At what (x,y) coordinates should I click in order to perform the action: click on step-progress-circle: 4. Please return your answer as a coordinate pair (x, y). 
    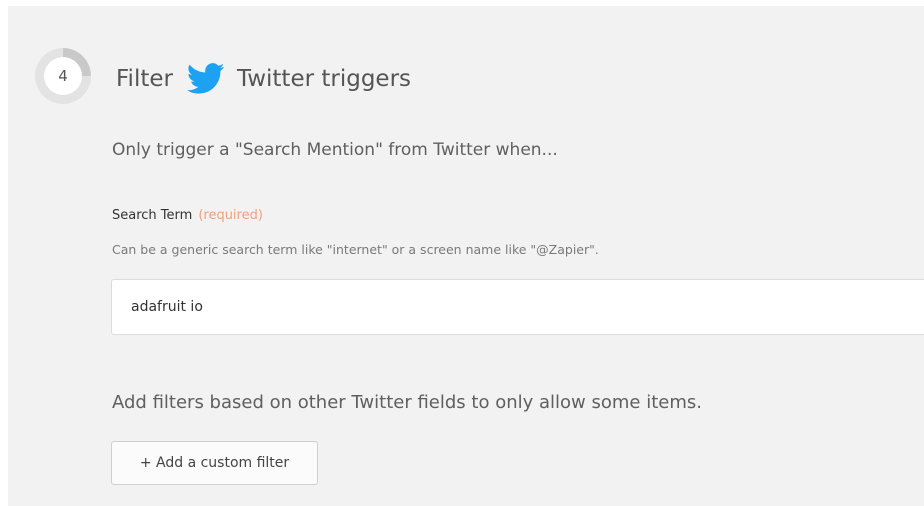
    Looking at the image, I should click on (63, 76).